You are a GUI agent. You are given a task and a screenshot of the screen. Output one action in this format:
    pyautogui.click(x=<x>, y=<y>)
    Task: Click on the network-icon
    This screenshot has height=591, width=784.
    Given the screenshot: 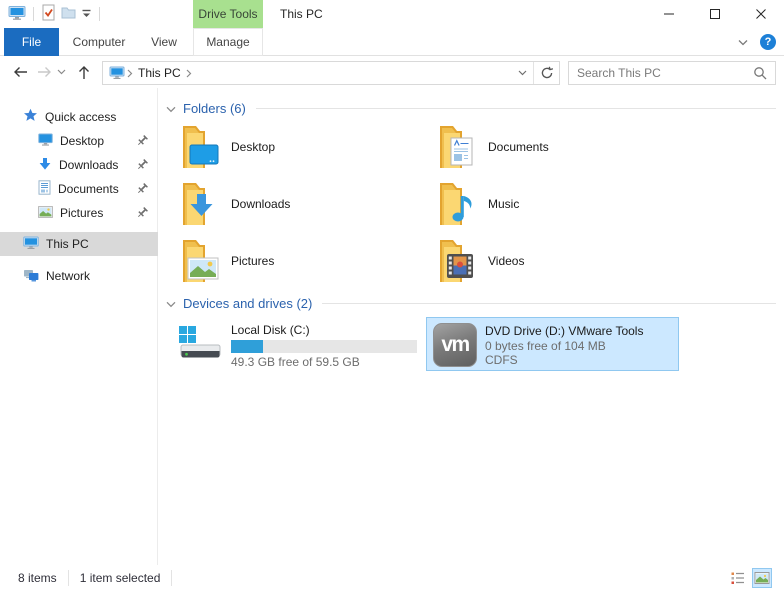 What is the action you would take?
    pyautogui.click(x=31, y=276)
    